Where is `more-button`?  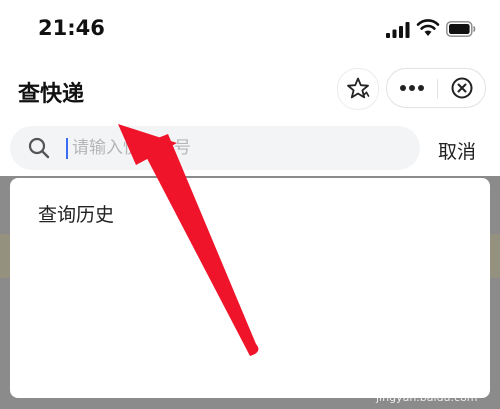 more-button is located at coordinates (412, 88).